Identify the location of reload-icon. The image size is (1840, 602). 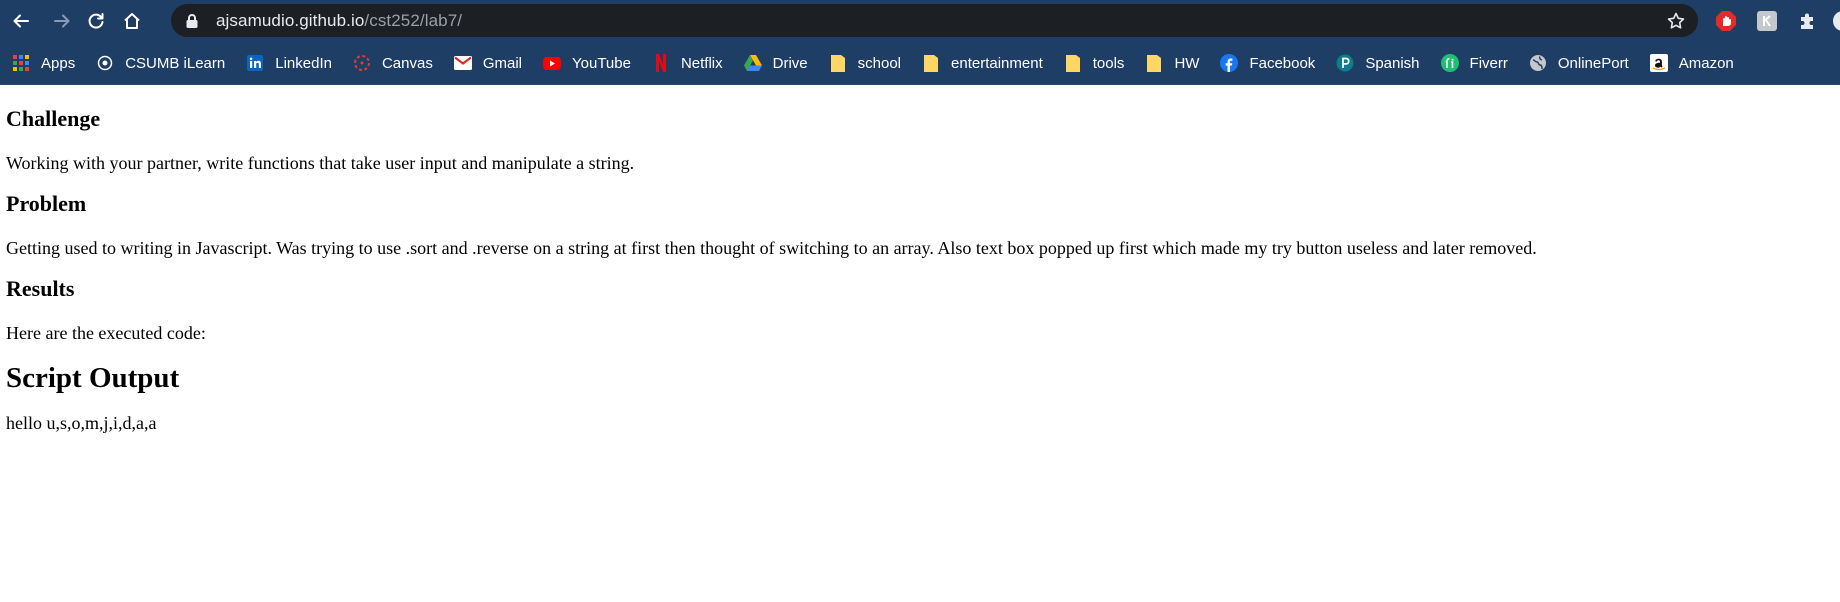
(96, 21).